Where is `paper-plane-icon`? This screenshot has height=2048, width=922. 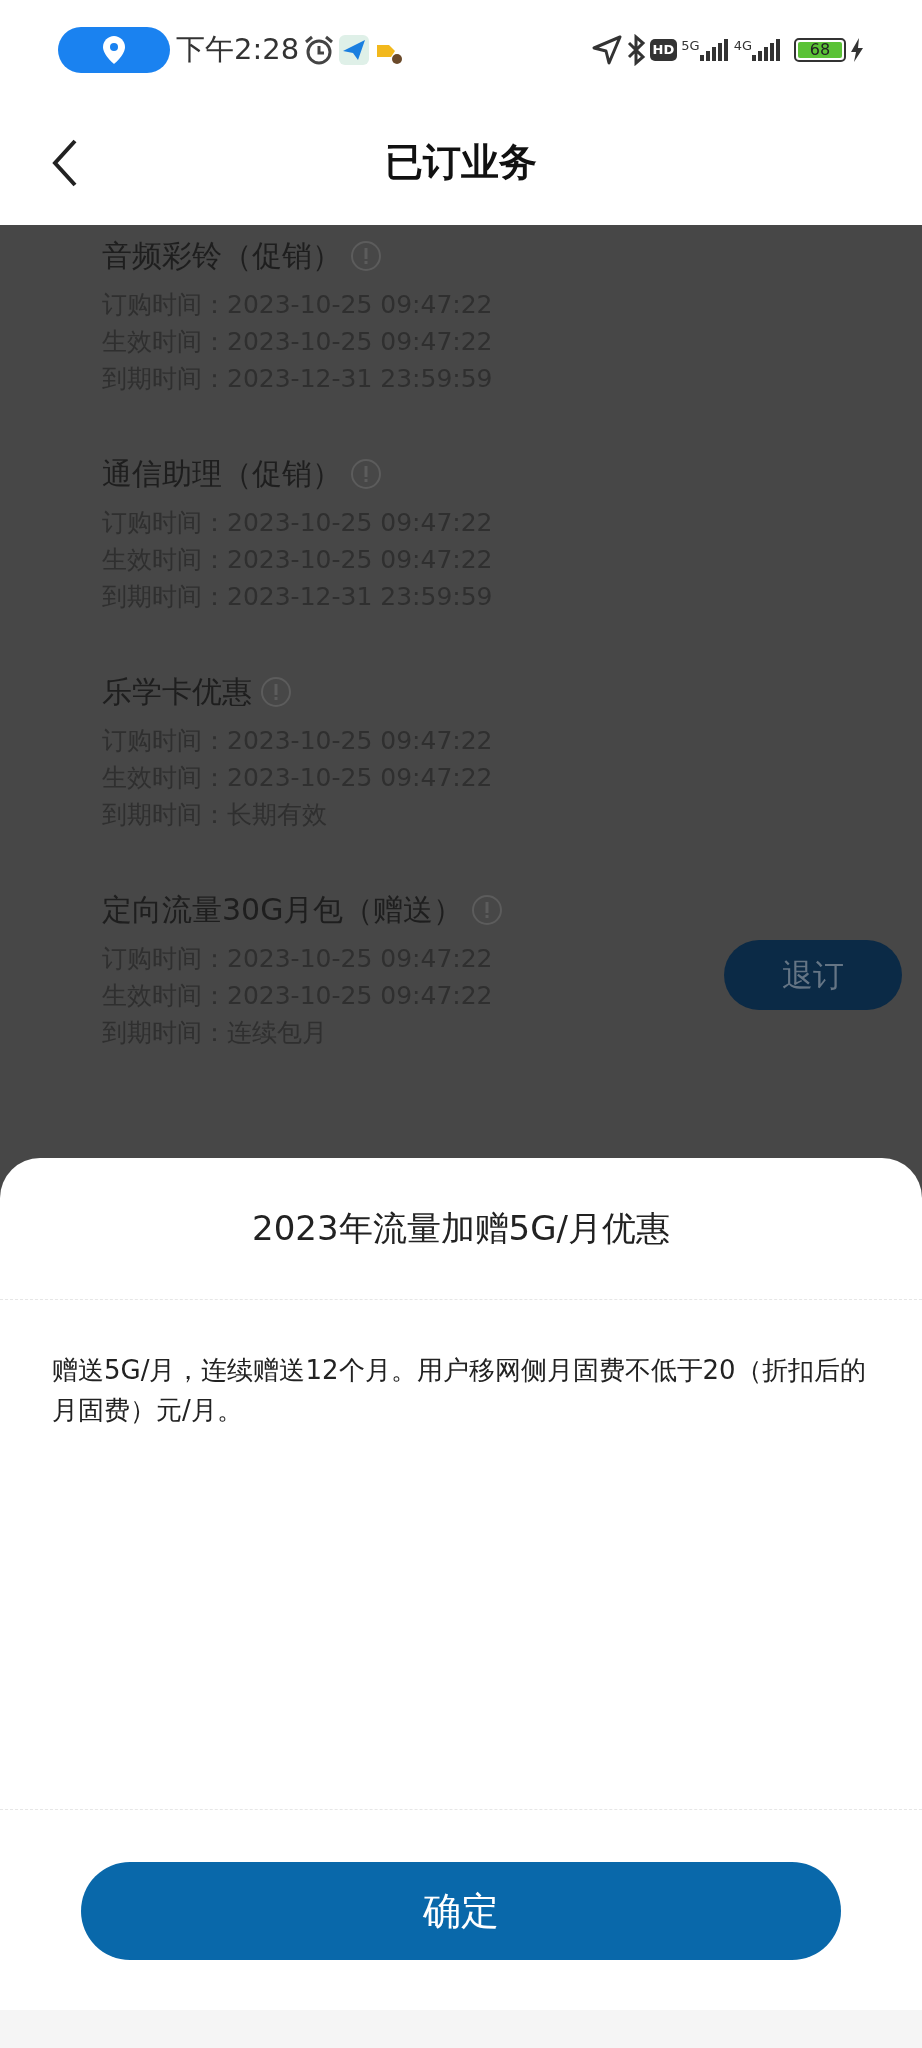 paper-plane-icon is located at coordinates (354, 50).